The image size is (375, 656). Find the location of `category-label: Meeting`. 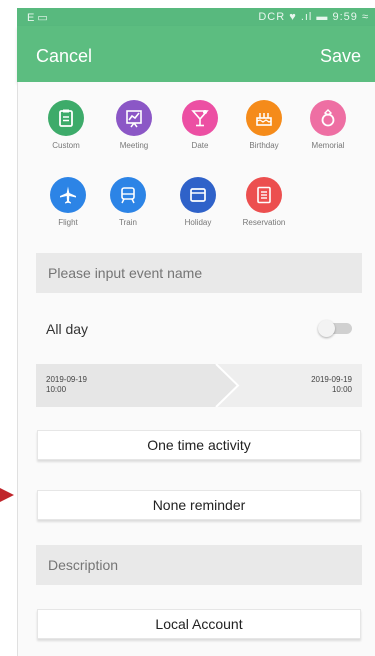

category-label: Meeting is located at coordinates (134, 145).